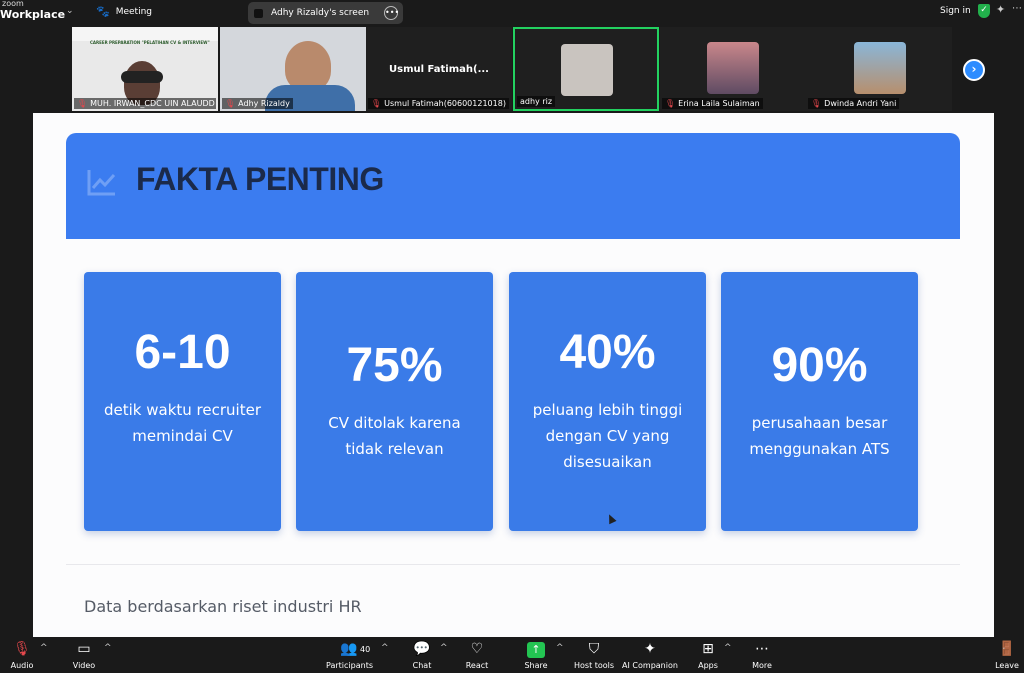  I want to click on more-dots-icon: ⋯, so click(762, 649).